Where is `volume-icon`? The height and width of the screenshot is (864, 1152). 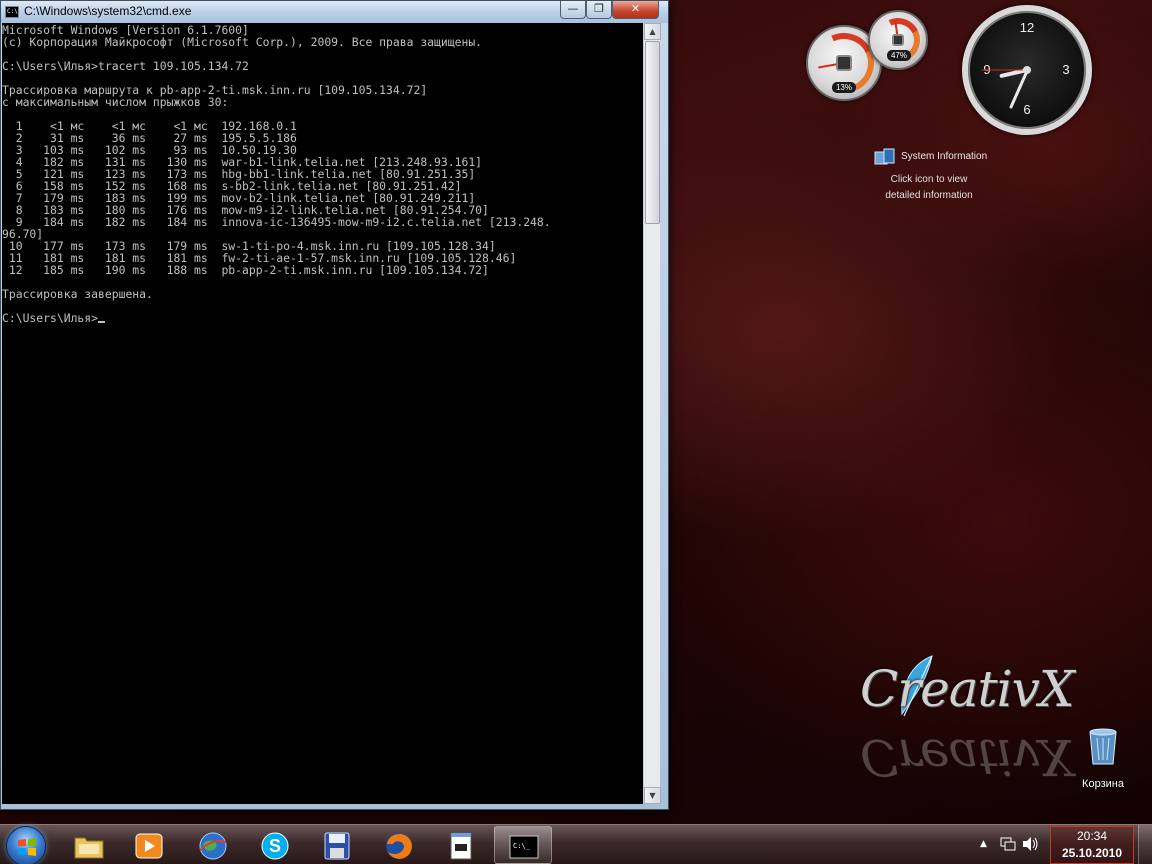 volume-icon is located at coordinates (1031, 844).